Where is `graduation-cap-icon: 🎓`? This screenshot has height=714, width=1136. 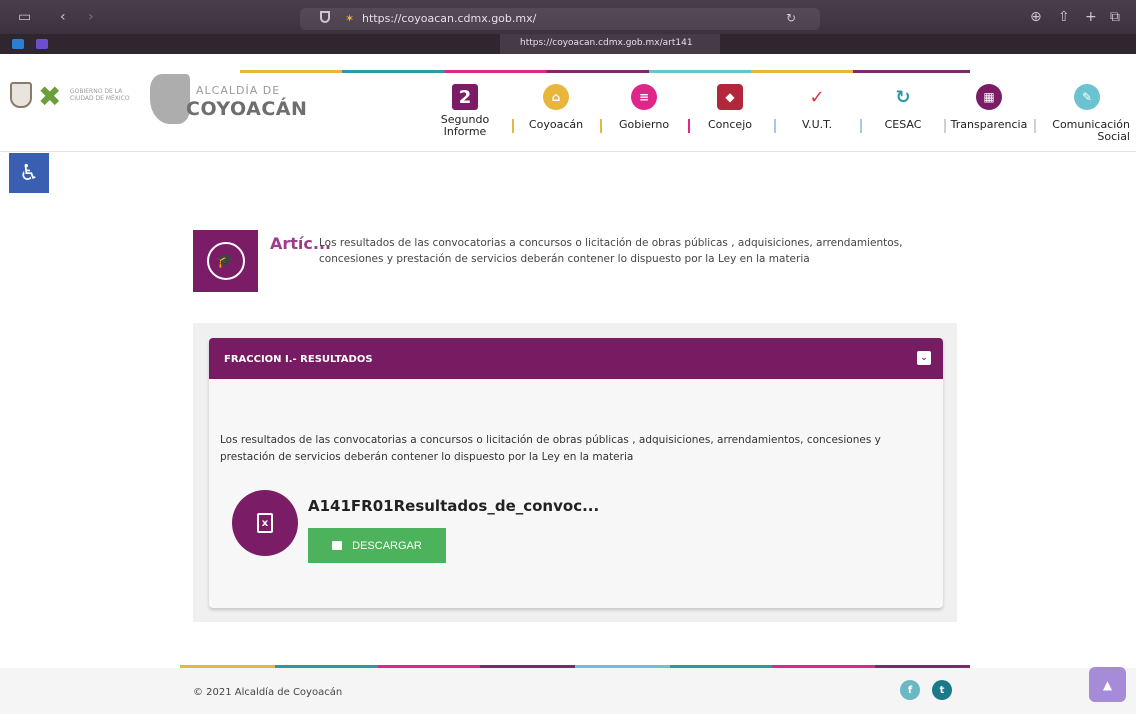 graduation-cap-icon: 🎓 is located at coordinates (225, 261).